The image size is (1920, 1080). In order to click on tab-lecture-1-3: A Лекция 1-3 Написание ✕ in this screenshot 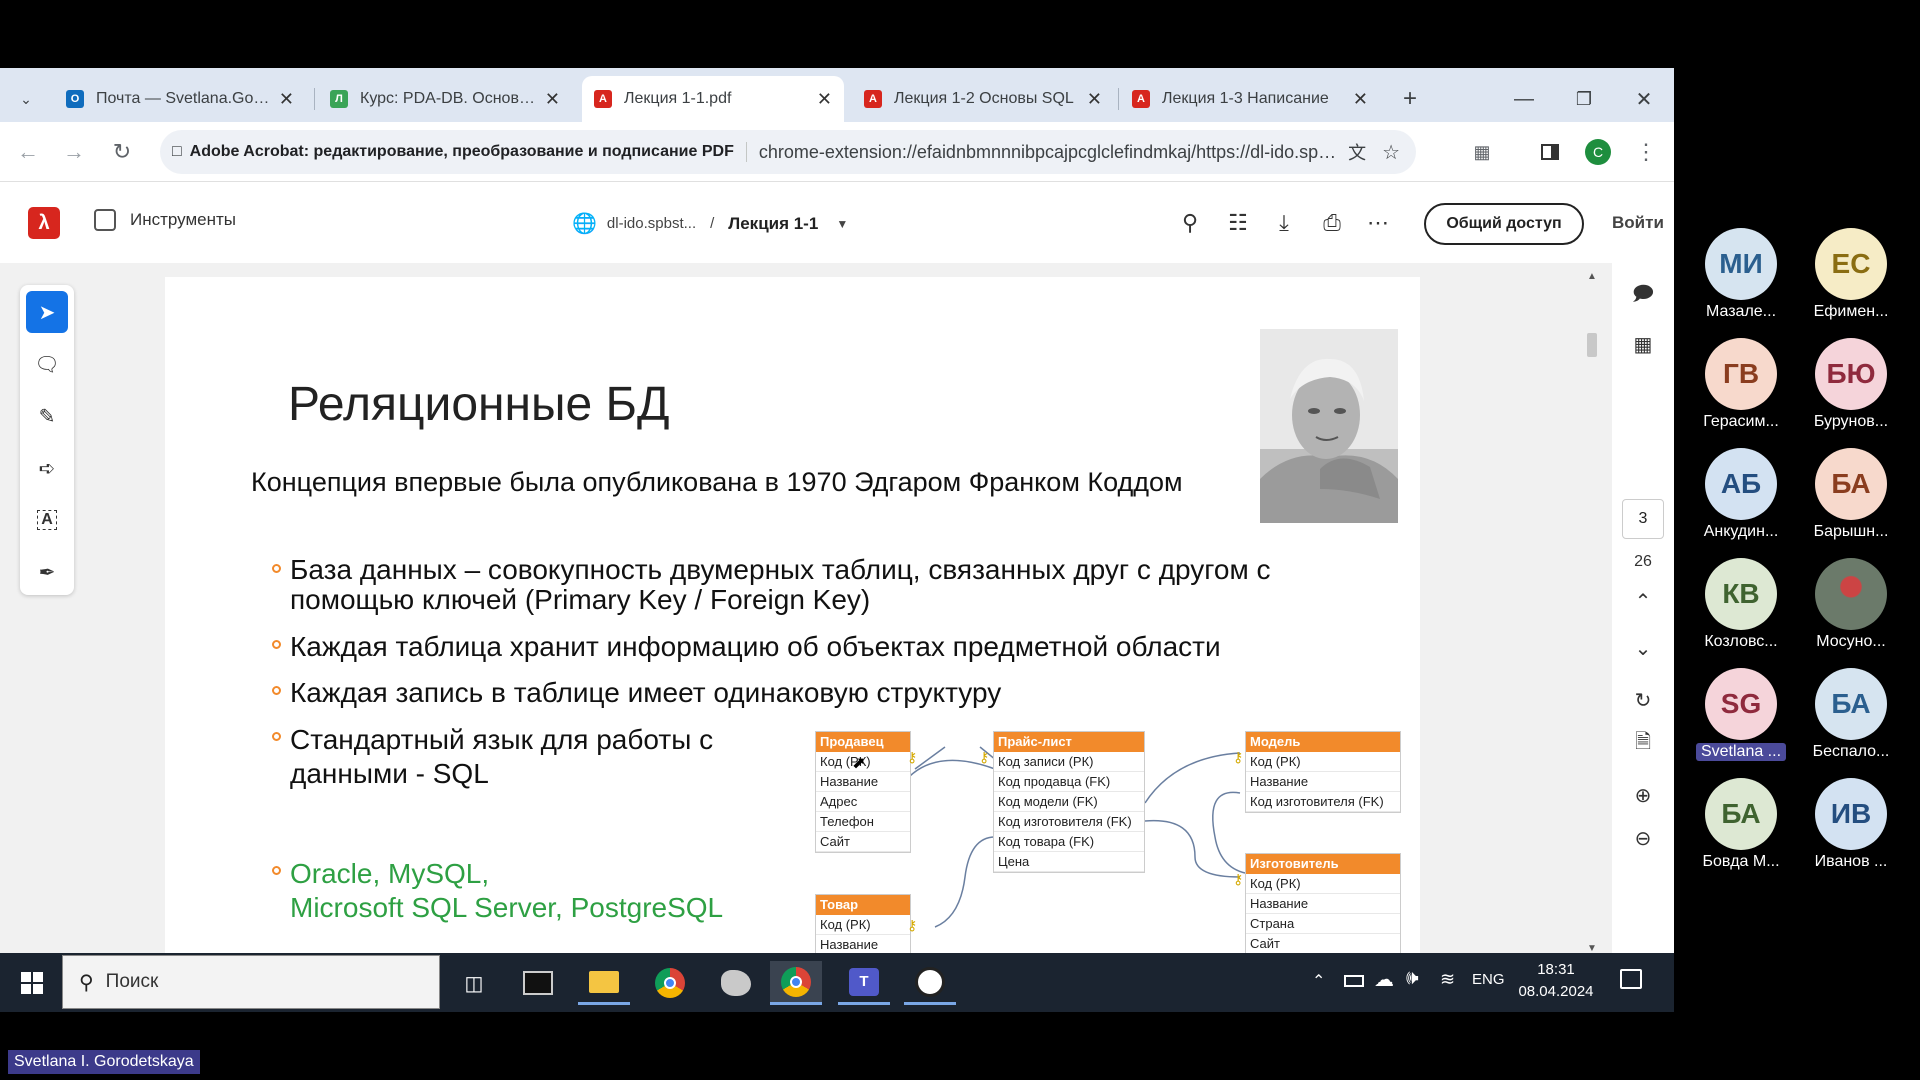, I will do `click(1250, 99)`.